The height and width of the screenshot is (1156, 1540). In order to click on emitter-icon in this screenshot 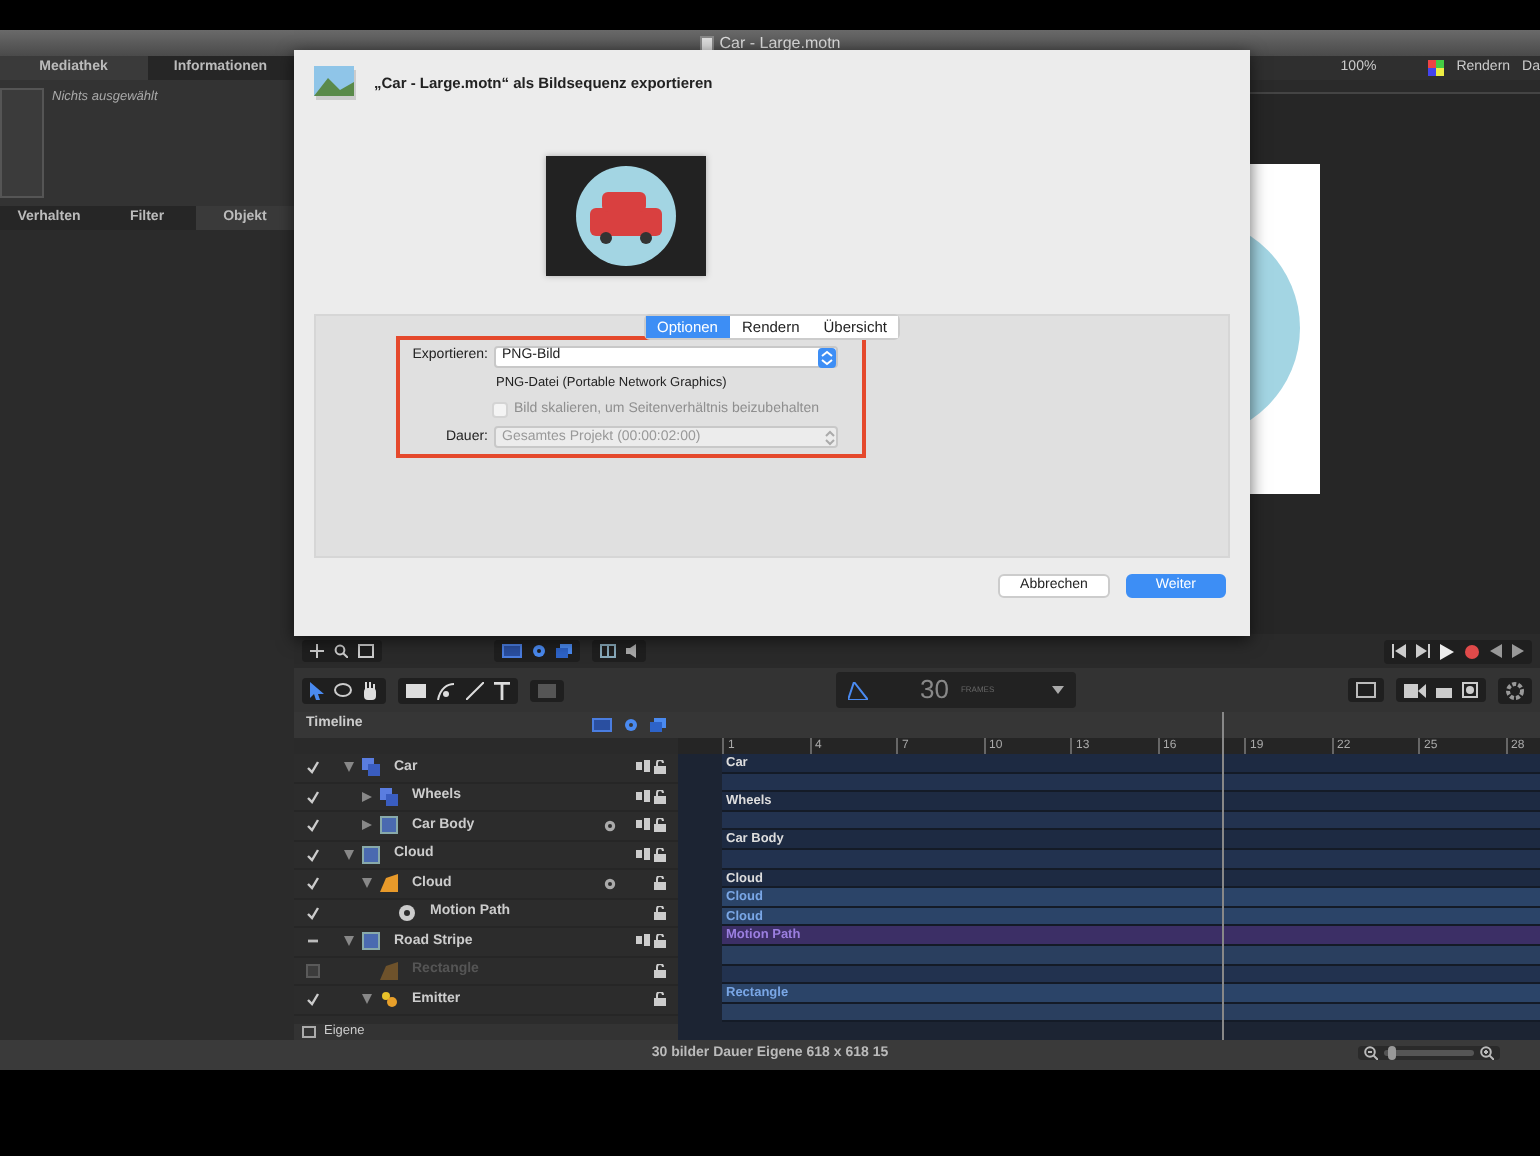, I will do `click(389, 999)`.